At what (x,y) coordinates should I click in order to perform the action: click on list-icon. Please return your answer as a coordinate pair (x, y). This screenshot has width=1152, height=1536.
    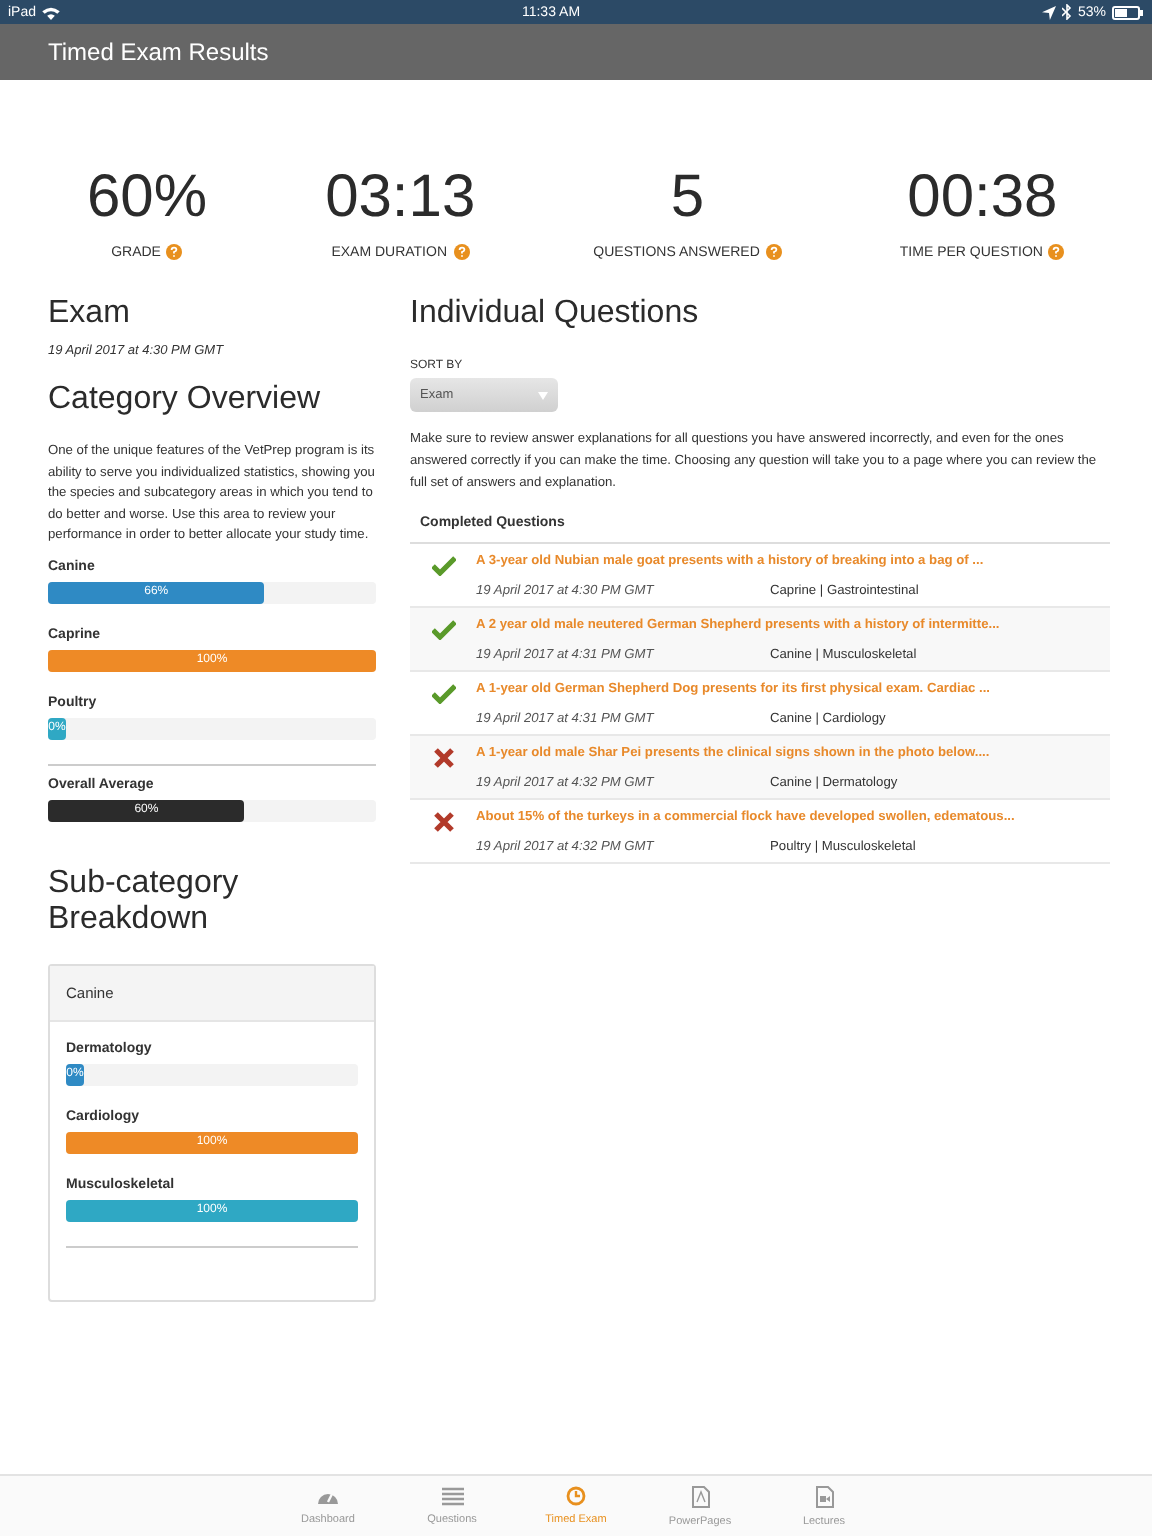
    Looking at the image, I should click on (452, 1496).